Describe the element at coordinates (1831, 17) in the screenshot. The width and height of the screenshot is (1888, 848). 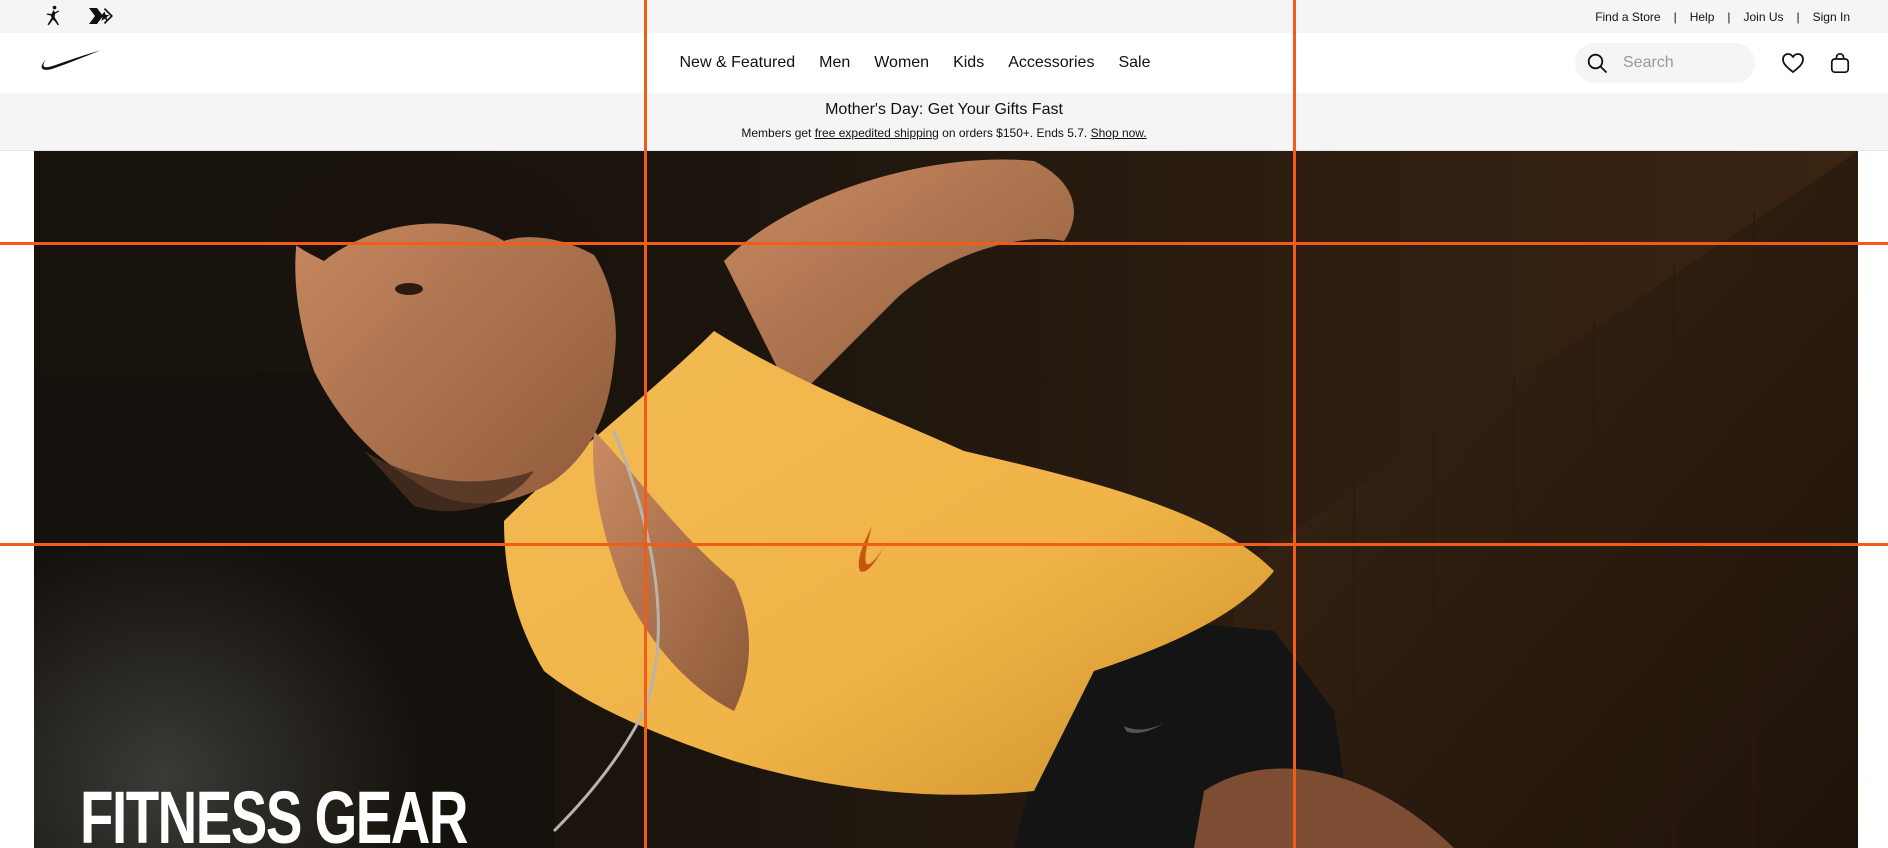
I see `sign-in-link: Sign In` at that location.